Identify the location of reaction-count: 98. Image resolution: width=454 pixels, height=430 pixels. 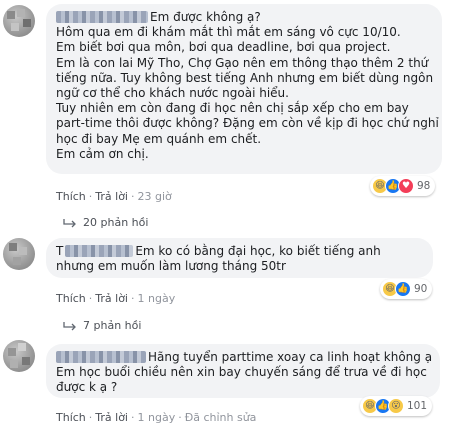
(424, 186).